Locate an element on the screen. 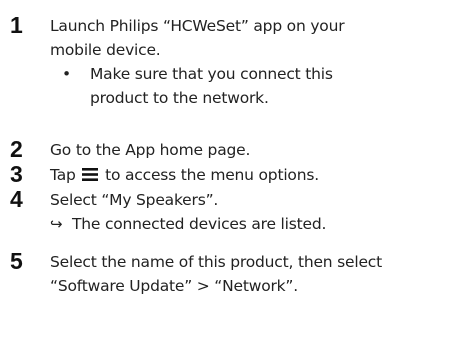 Image resolution: width=461 pixels, height=341 pixels. step-number: 3 is located at coordinates (16, 174).